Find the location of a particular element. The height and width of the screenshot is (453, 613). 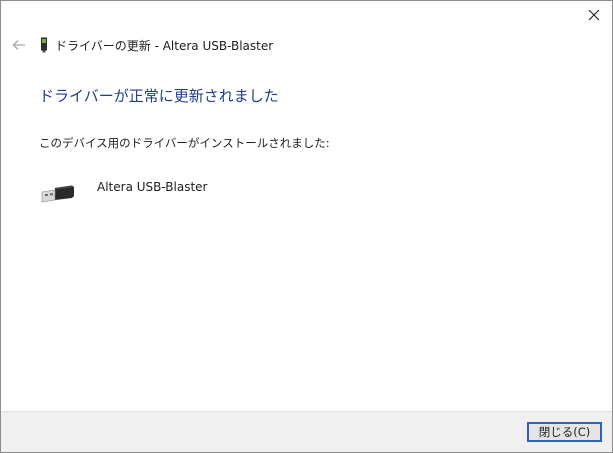

dialog-title: ドライバーの更新 - Altera USB-Blaster is located at coordinates (164, 45).